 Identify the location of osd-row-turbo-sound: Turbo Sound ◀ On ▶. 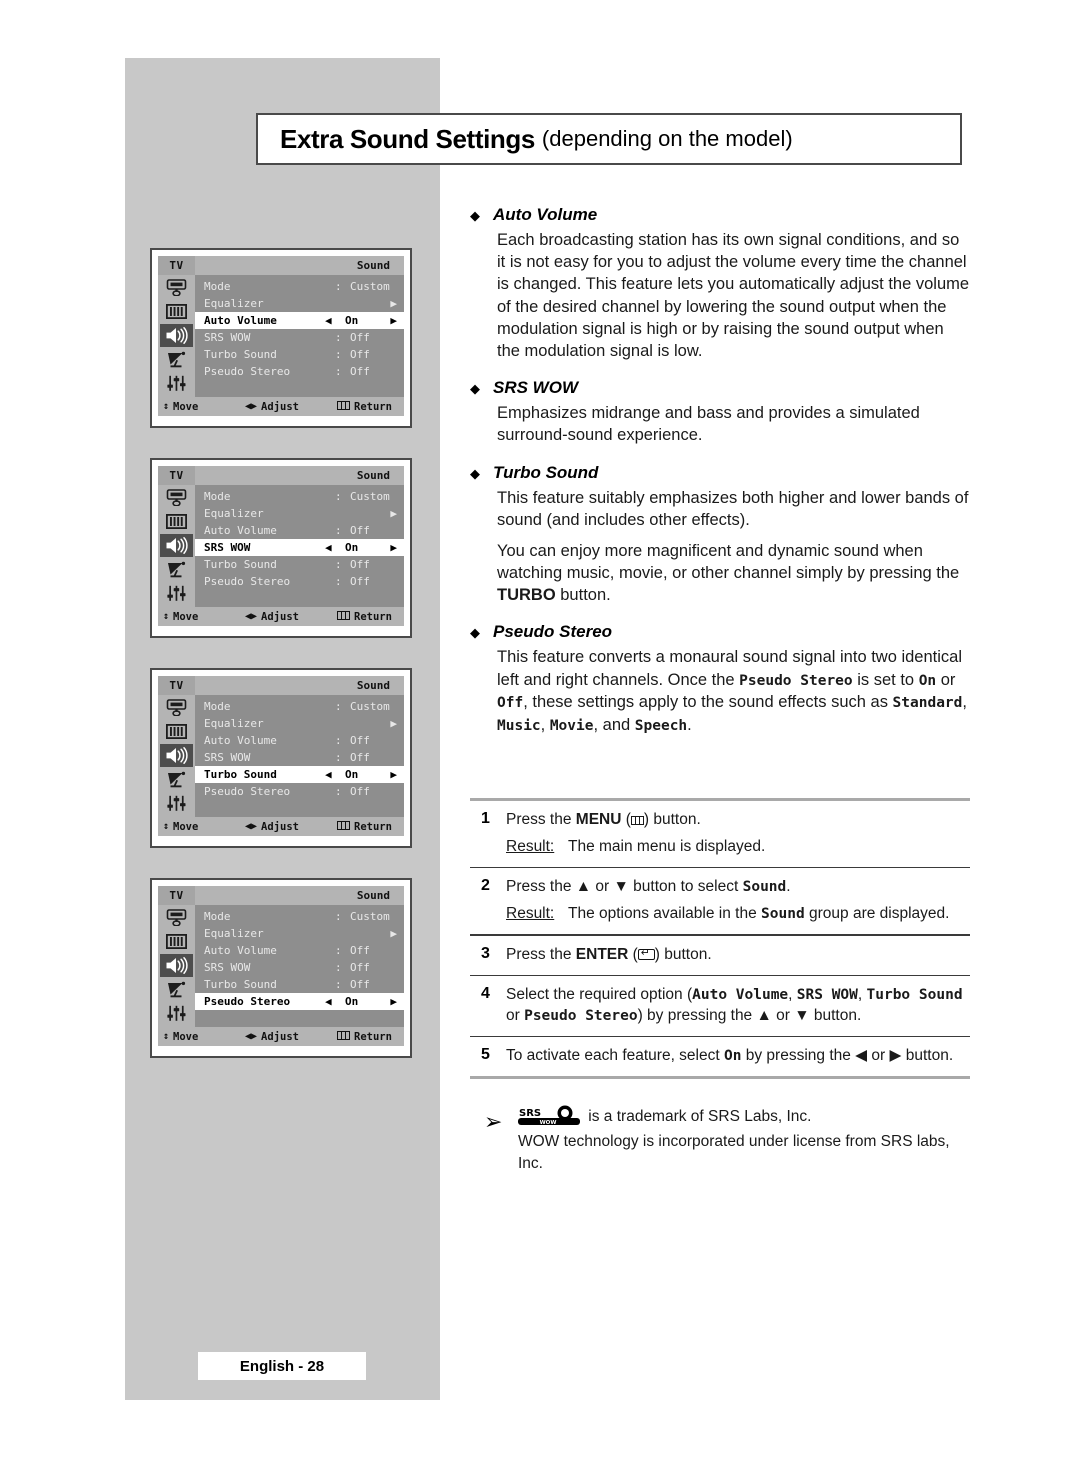
(299, 774).